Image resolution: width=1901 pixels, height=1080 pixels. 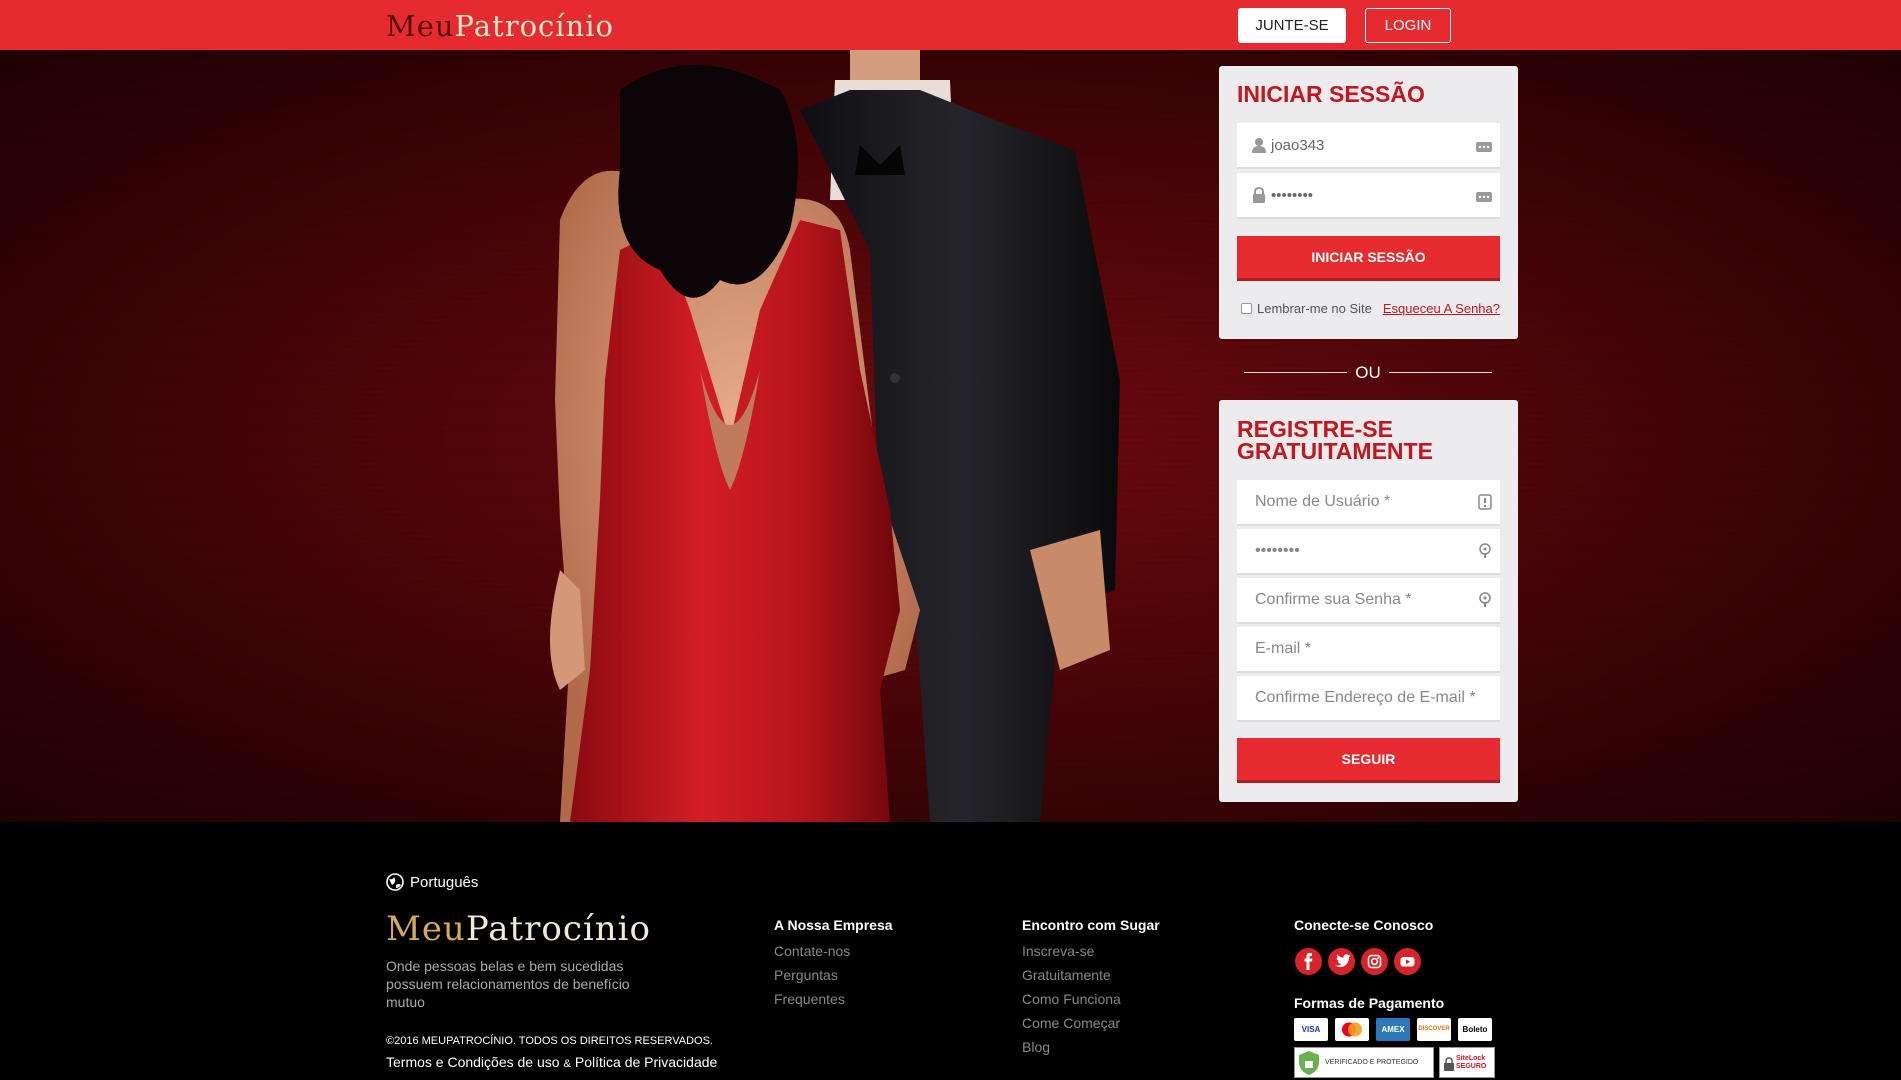 What do you see at coordinates (1311, 1029) in the screenshot?
I see `visa-card: VISA` at bounding box center [1311, 1029].